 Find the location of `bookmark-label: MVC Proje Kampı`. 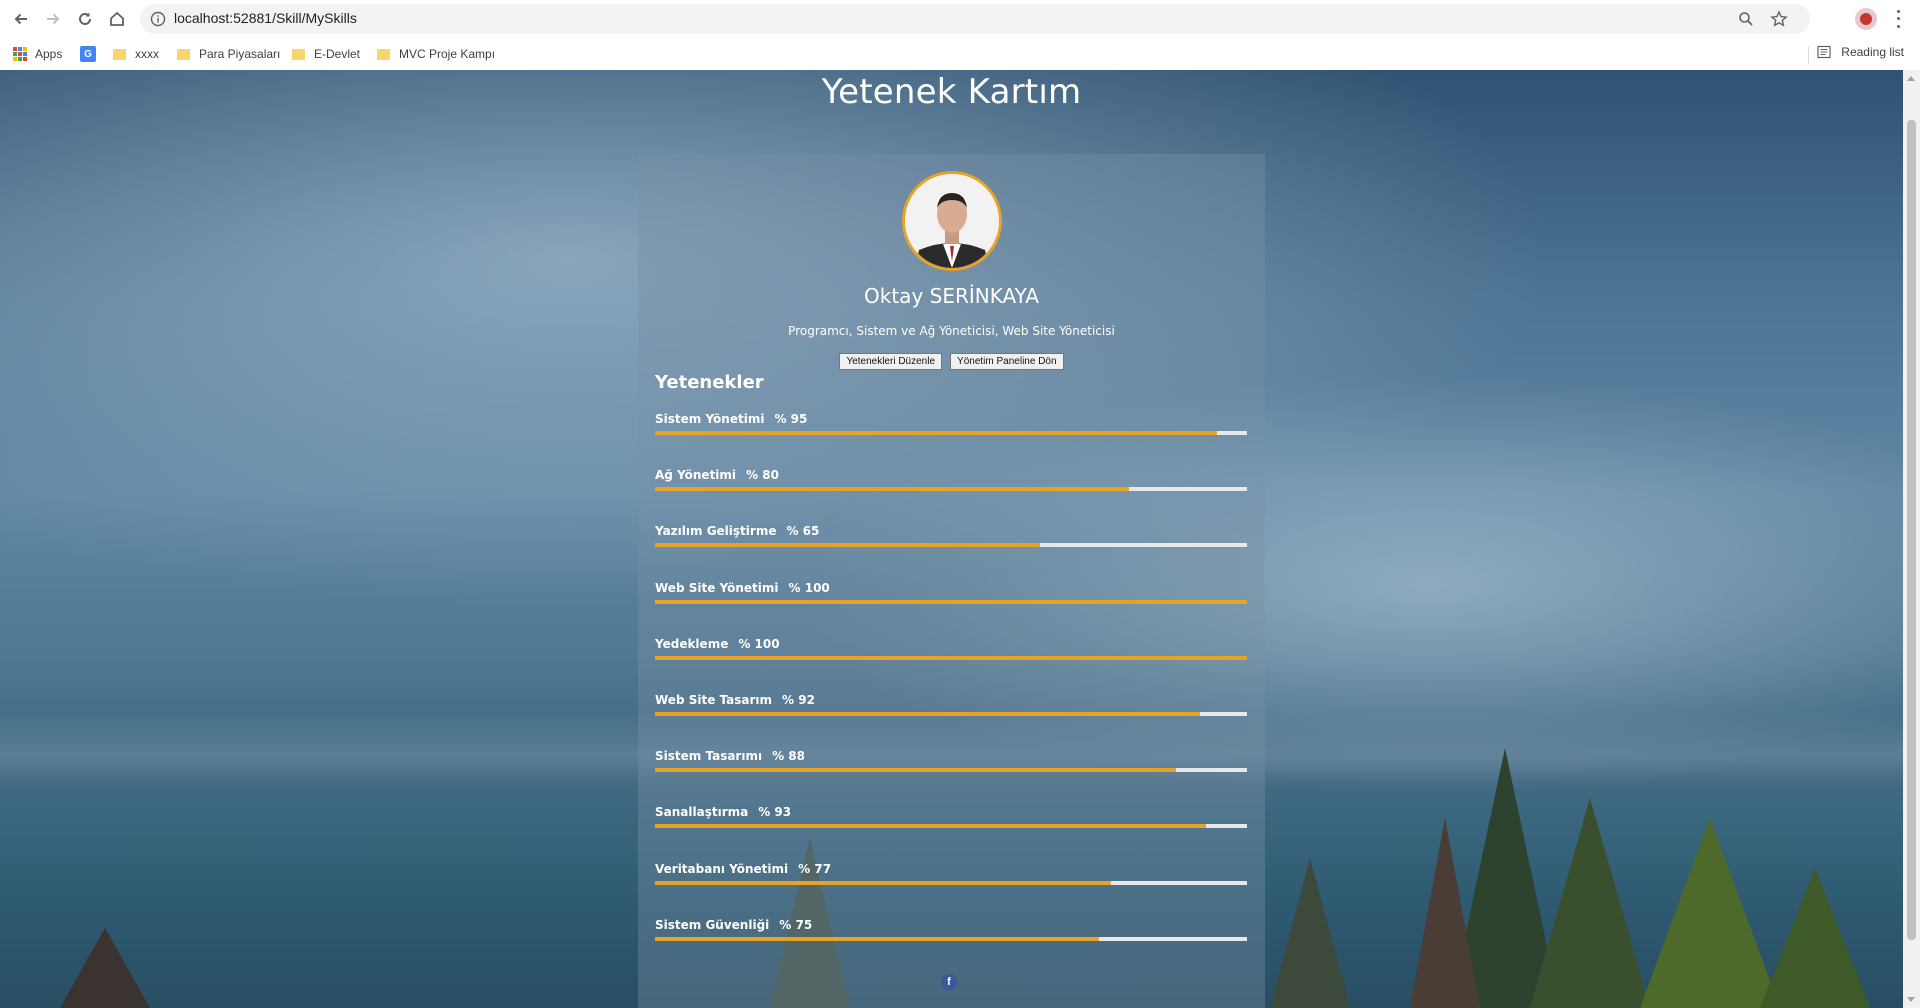

bookmark-label: MVC Proje Kampı is located at coordinates (447, 54).